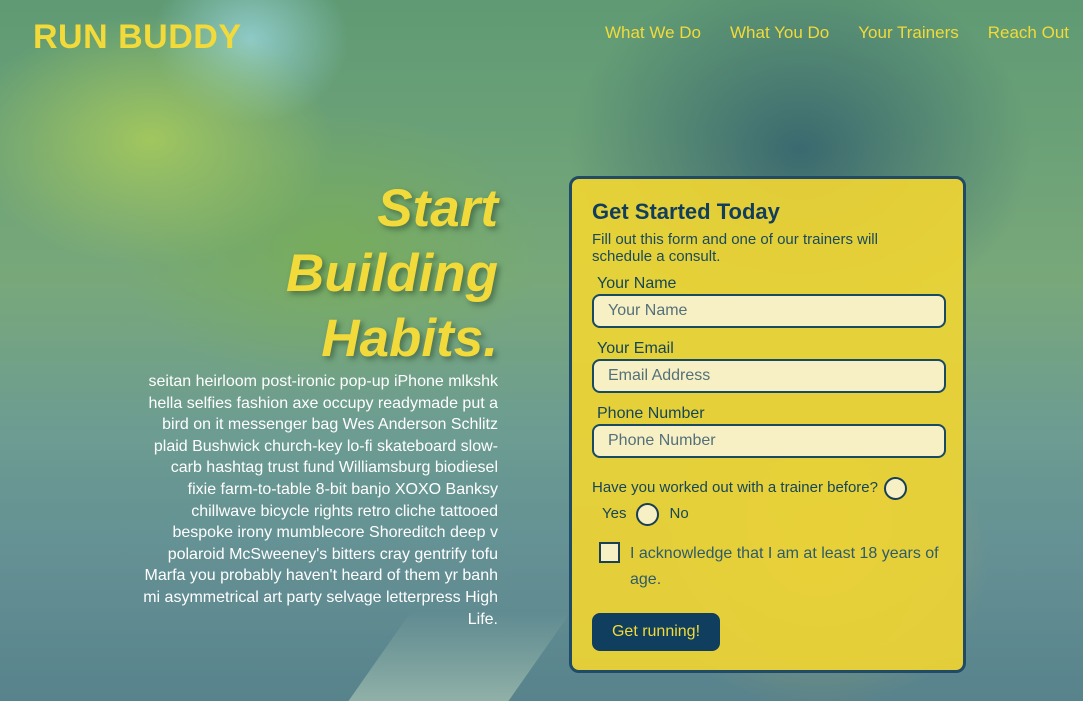  I want to click on trainer-no-radio, so click(648, 514).